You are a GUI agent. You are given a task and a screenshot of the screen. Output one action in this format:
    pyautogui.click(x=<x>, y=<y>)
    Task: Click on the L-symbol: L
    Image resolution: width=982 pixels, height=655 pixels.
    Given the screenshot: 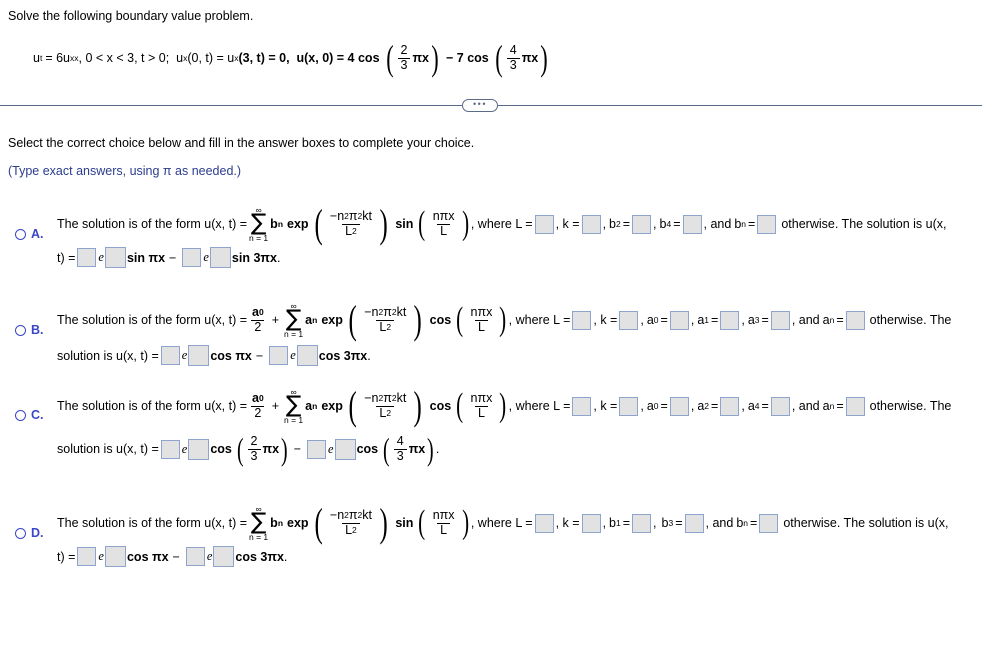 What is the action you would take?
    pyautogui.click(x=349, y=230)
    